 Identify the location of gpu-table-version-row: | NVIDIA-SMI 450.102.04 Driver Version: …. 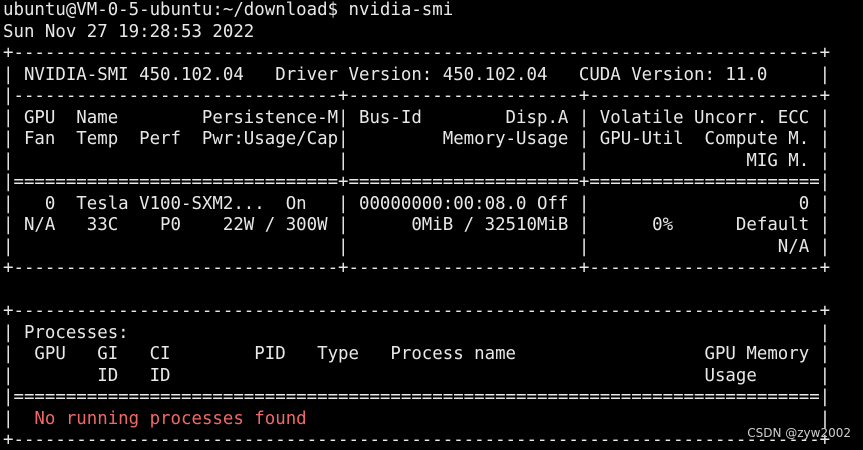
(417, 74).